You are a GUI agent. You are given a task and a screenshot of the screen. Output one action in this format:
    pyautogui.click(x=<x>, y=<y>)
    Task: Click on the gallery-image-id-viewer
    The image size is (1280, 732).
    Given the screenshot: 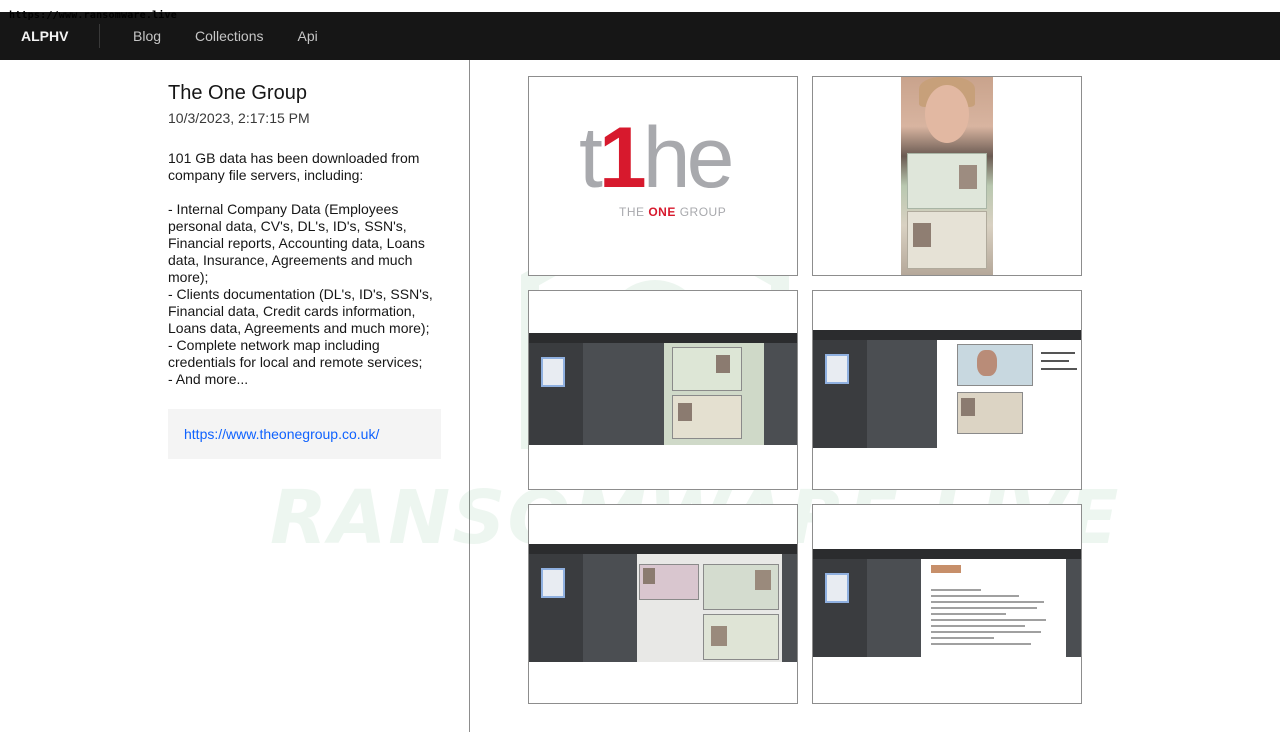 What is the action you would take?
    pyautogui.click(x=947, y=390)
    